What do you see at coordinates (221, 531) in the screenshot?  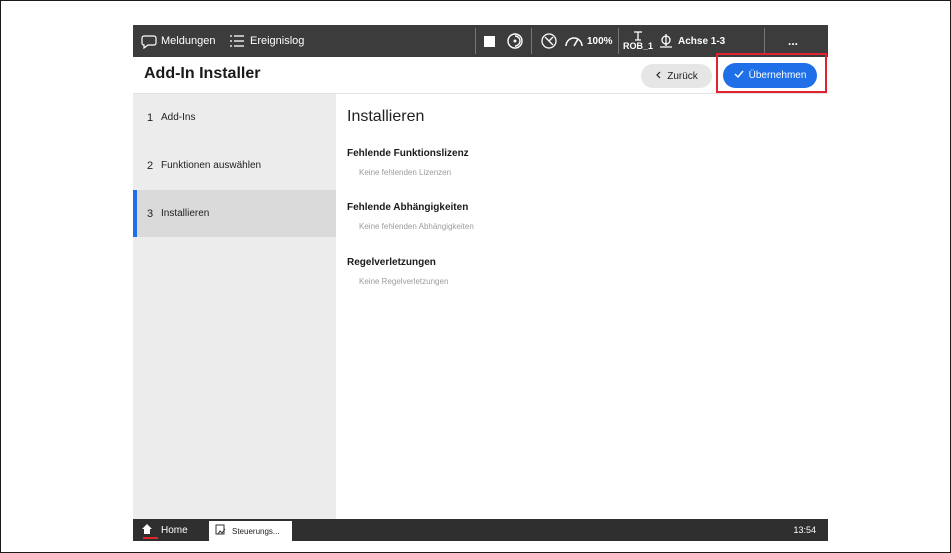 I see `app-icon` at bounding box center [221, 531].